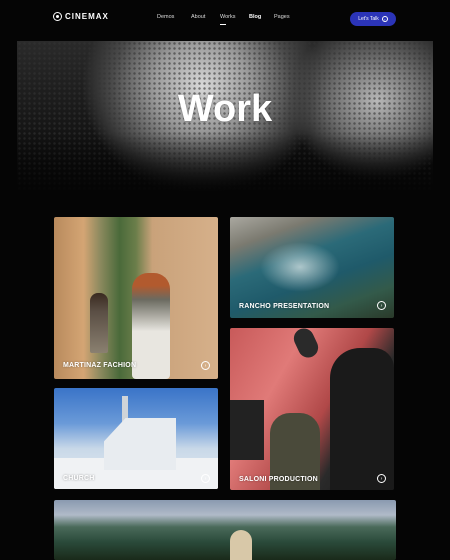 This screenshot has width=450, height=560. I want to click on background-figure, so click(99, 323).